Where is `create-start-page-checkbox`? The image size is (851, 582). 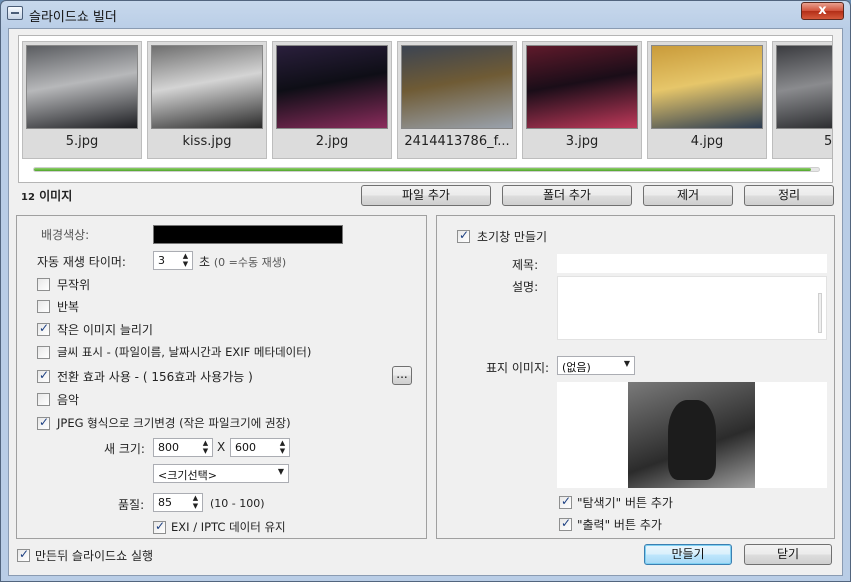
create-start-page-checkbox is located at coordinates (463, 235).